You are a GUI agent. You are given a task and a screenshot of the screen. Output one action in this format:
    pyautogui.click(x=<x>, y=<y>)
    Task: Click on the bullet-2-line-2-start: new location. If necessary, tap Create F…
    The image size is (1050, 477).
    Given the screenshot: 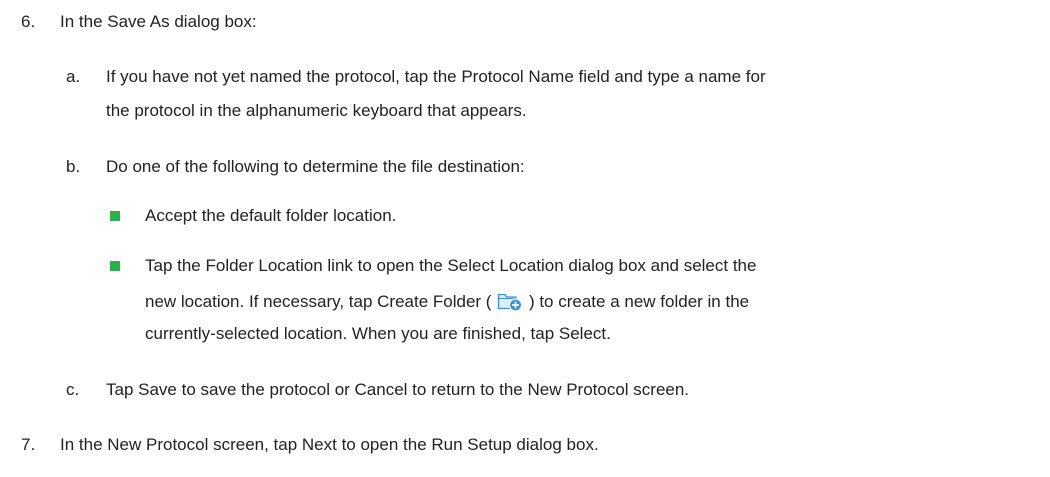 What is the action you would take?
    pyautogui.click(x=318, y=301)
    